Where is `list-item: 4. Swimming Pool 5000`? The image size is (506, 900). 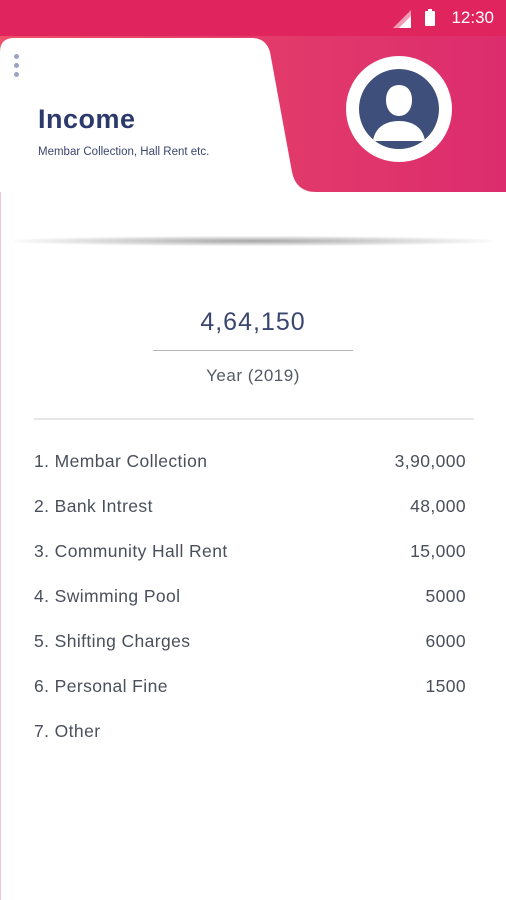
list-item: 4. Swimming Pool 5000 is located at coordinates (250, 605).